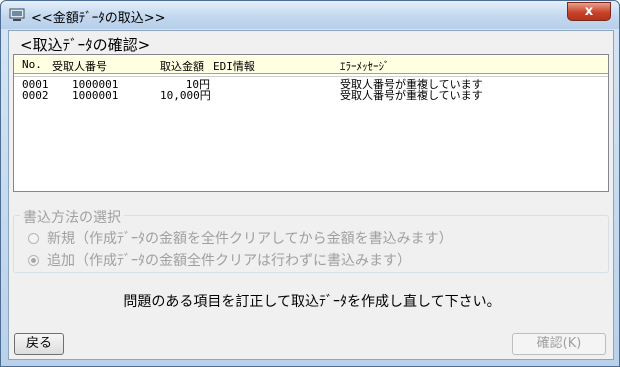  I want to click on back-button: 戻る, so click(39, 344).